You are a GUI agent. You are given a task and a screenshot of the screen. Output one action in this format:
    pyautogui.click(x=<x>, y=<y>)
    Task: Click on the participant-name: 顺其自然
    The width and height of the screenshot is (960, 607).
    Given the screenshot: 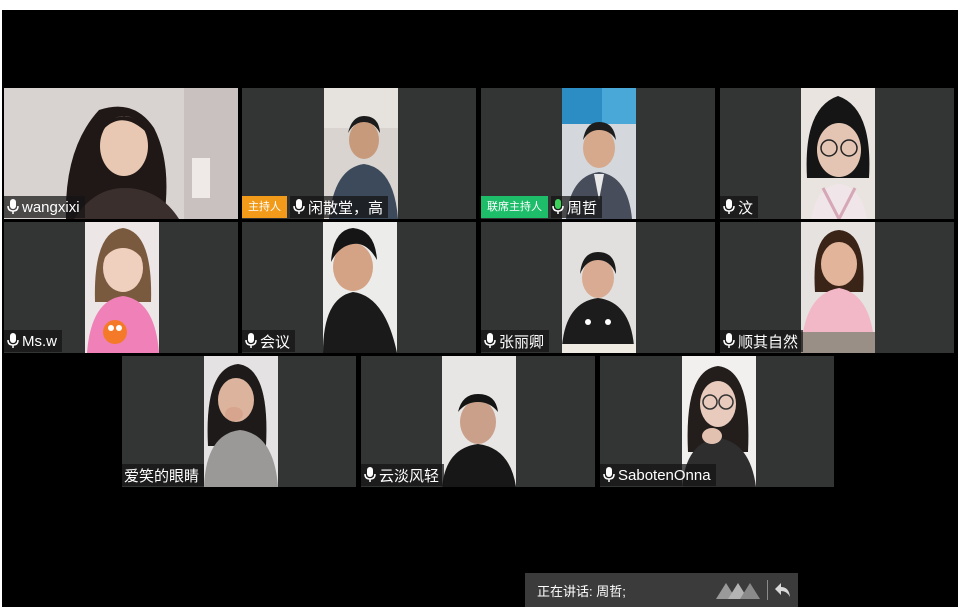 What is the action you would take?
    pyautogui.click(x=768, y=342)
    